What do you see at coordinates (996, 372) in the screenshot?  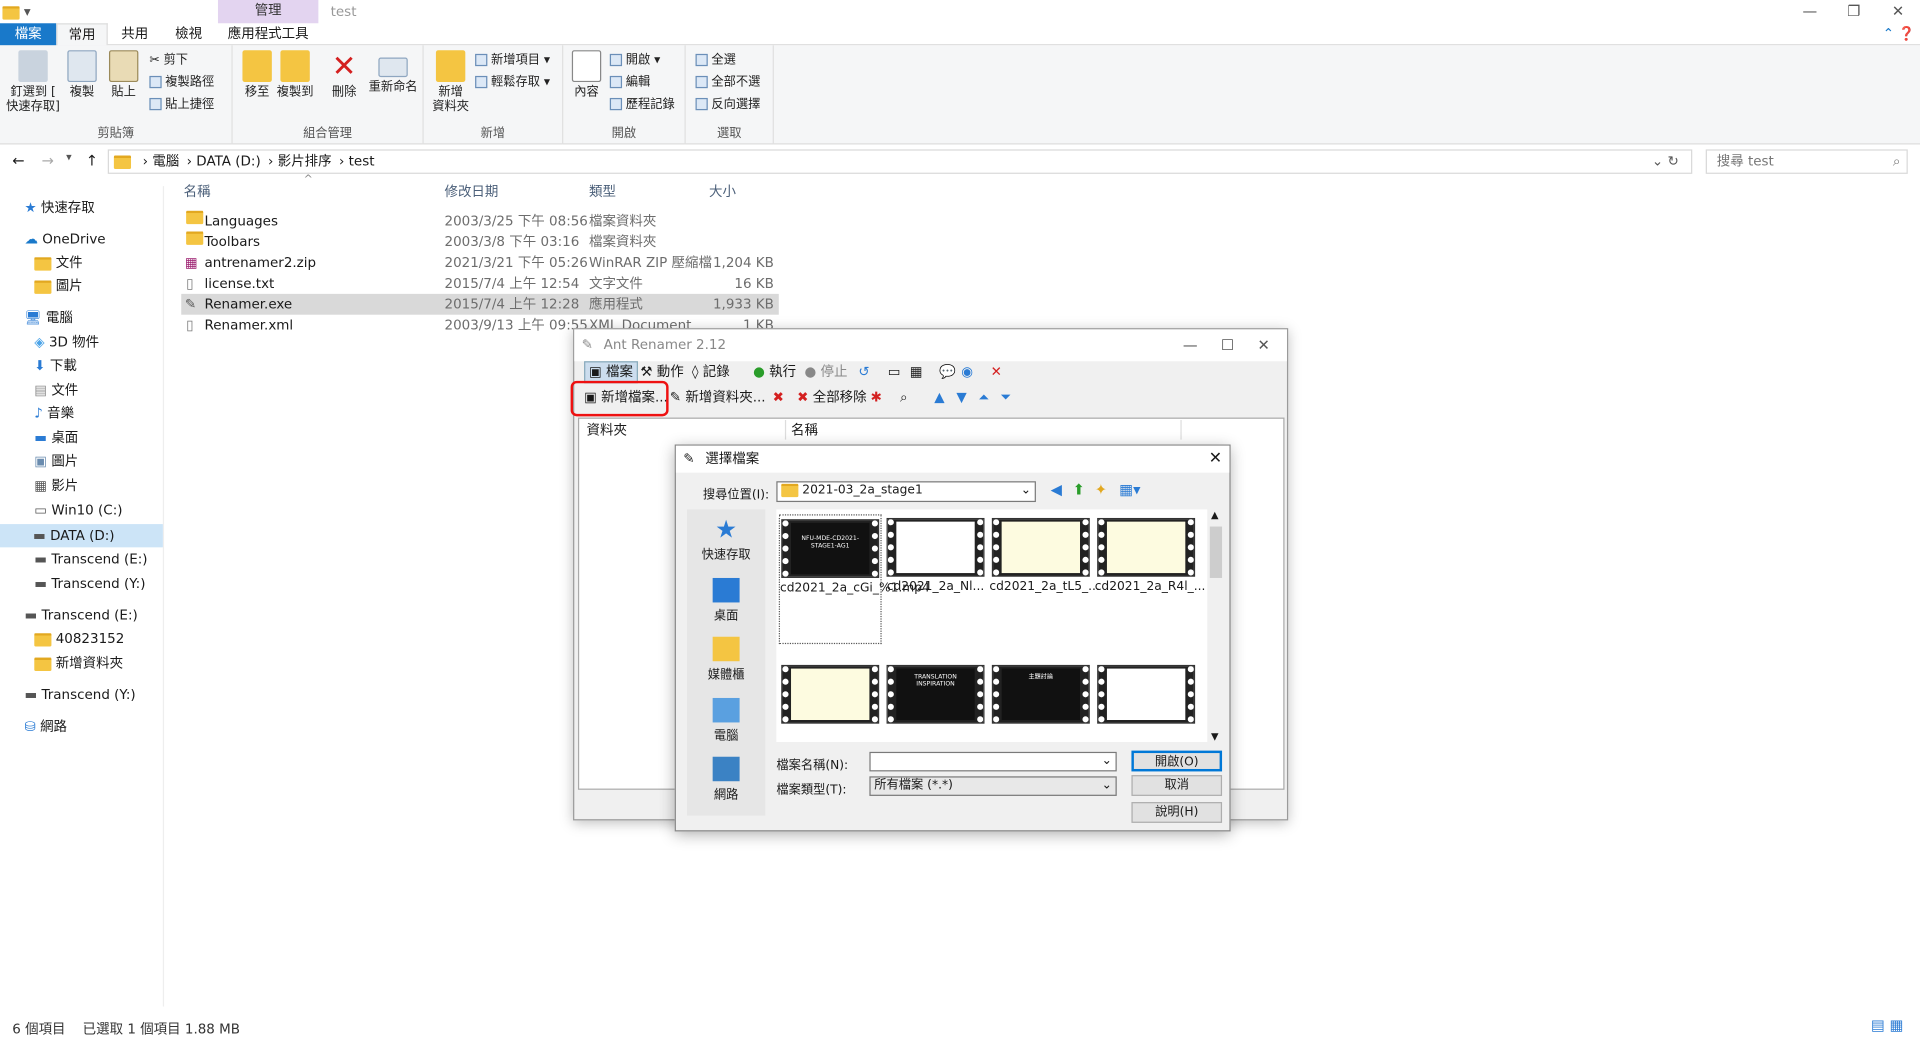 I see `exit-icon: ✕` at bounding box center [996, 372].